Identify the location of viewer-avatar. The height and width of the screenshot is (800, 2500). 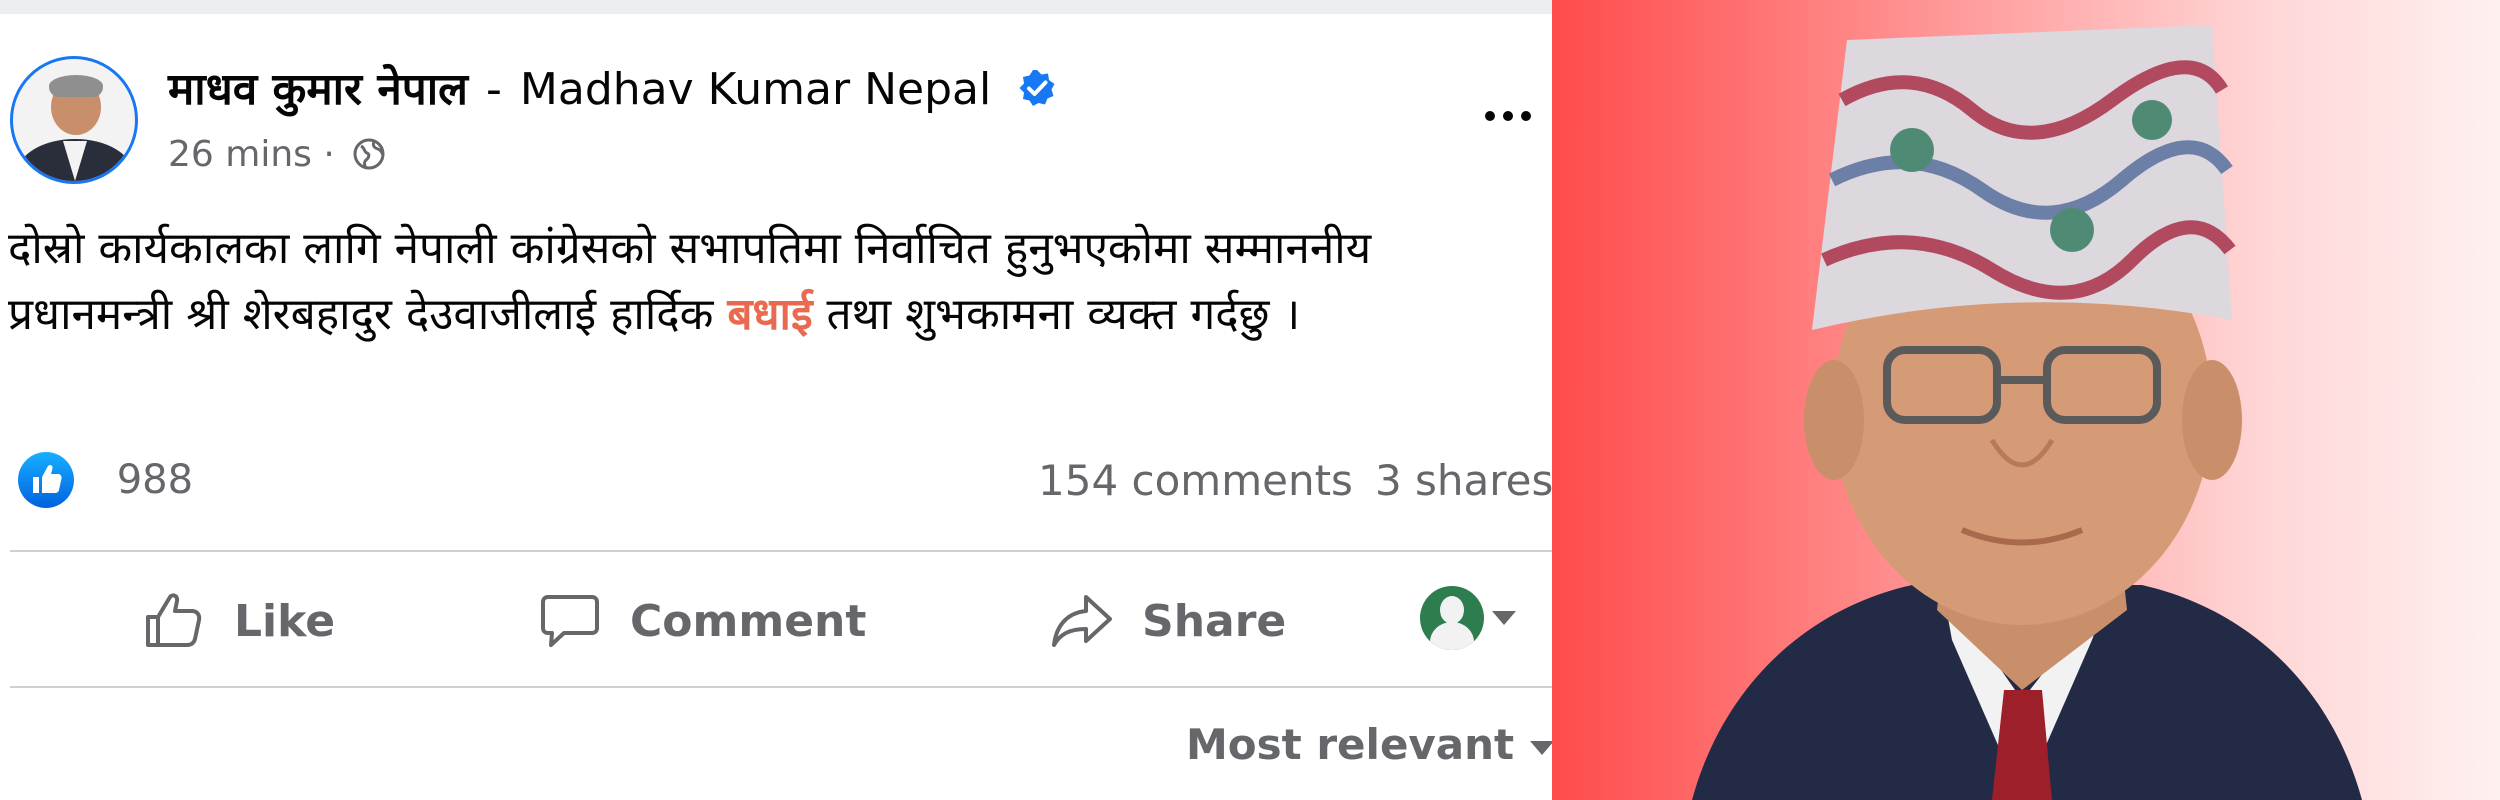
(1452, 618).